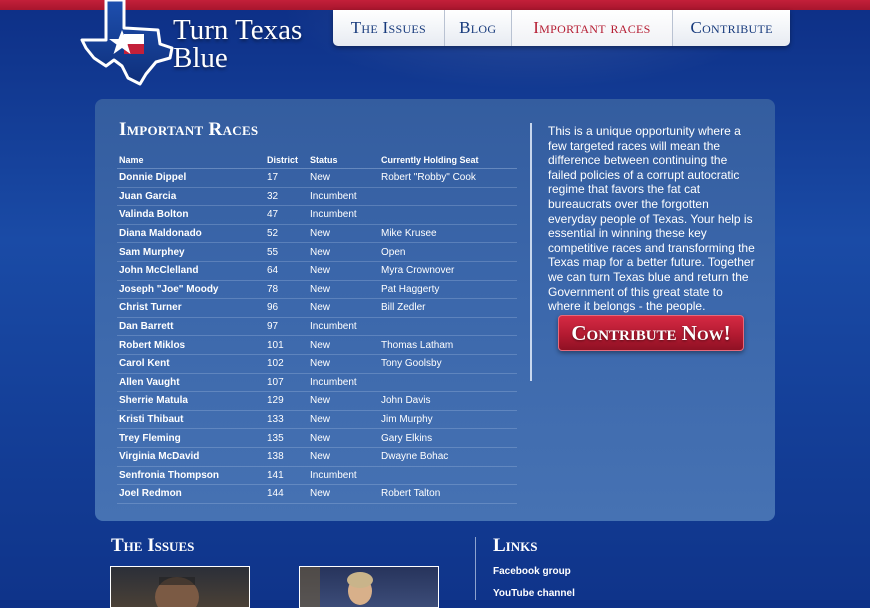  I want to click on race-row: Diana Maldonado 52 New Mike Krusee, so click(317, 234).